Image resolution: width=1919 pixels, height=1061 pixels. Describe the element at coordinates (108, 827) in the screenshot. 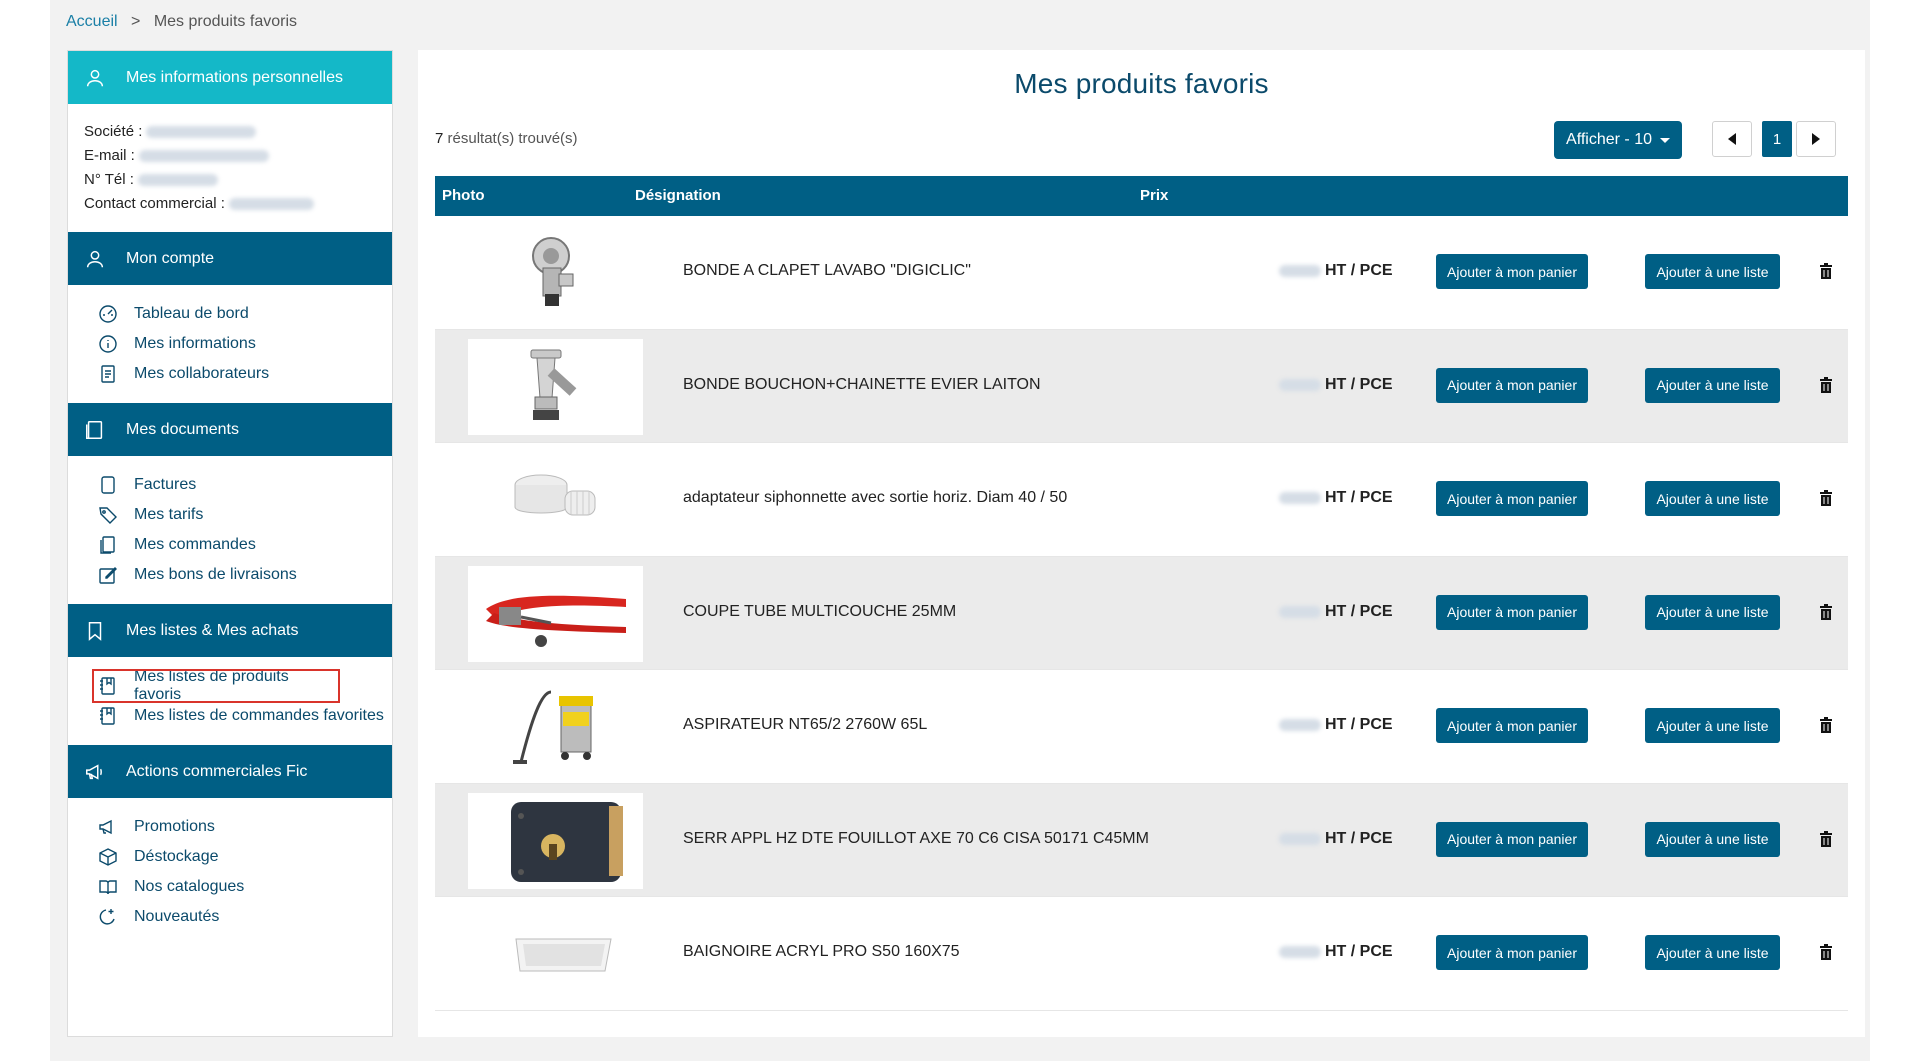

I see `megaphone-icon` at that location.